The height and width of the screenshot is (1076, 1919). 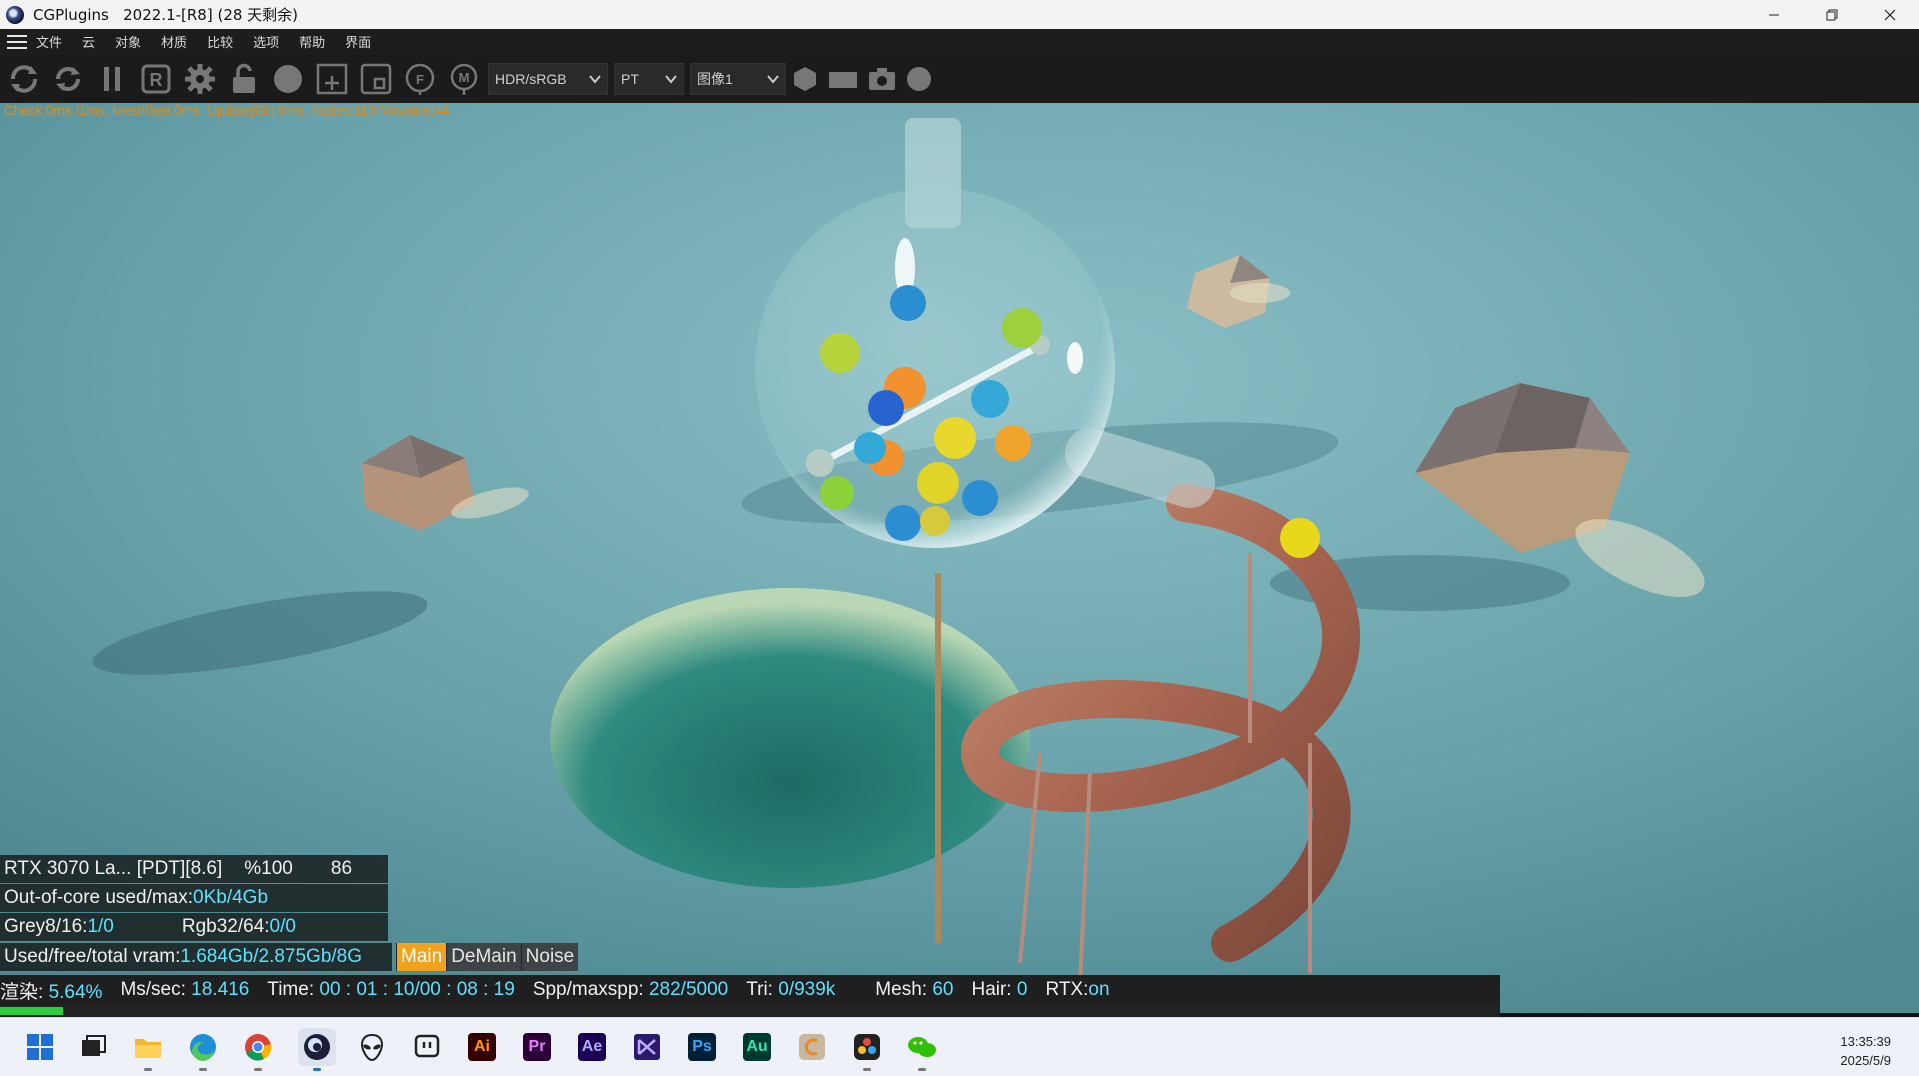 What do you see at coordinates (882, 79) in the screenshot?
I see `camera-icon` at bounding box center [882, 79].